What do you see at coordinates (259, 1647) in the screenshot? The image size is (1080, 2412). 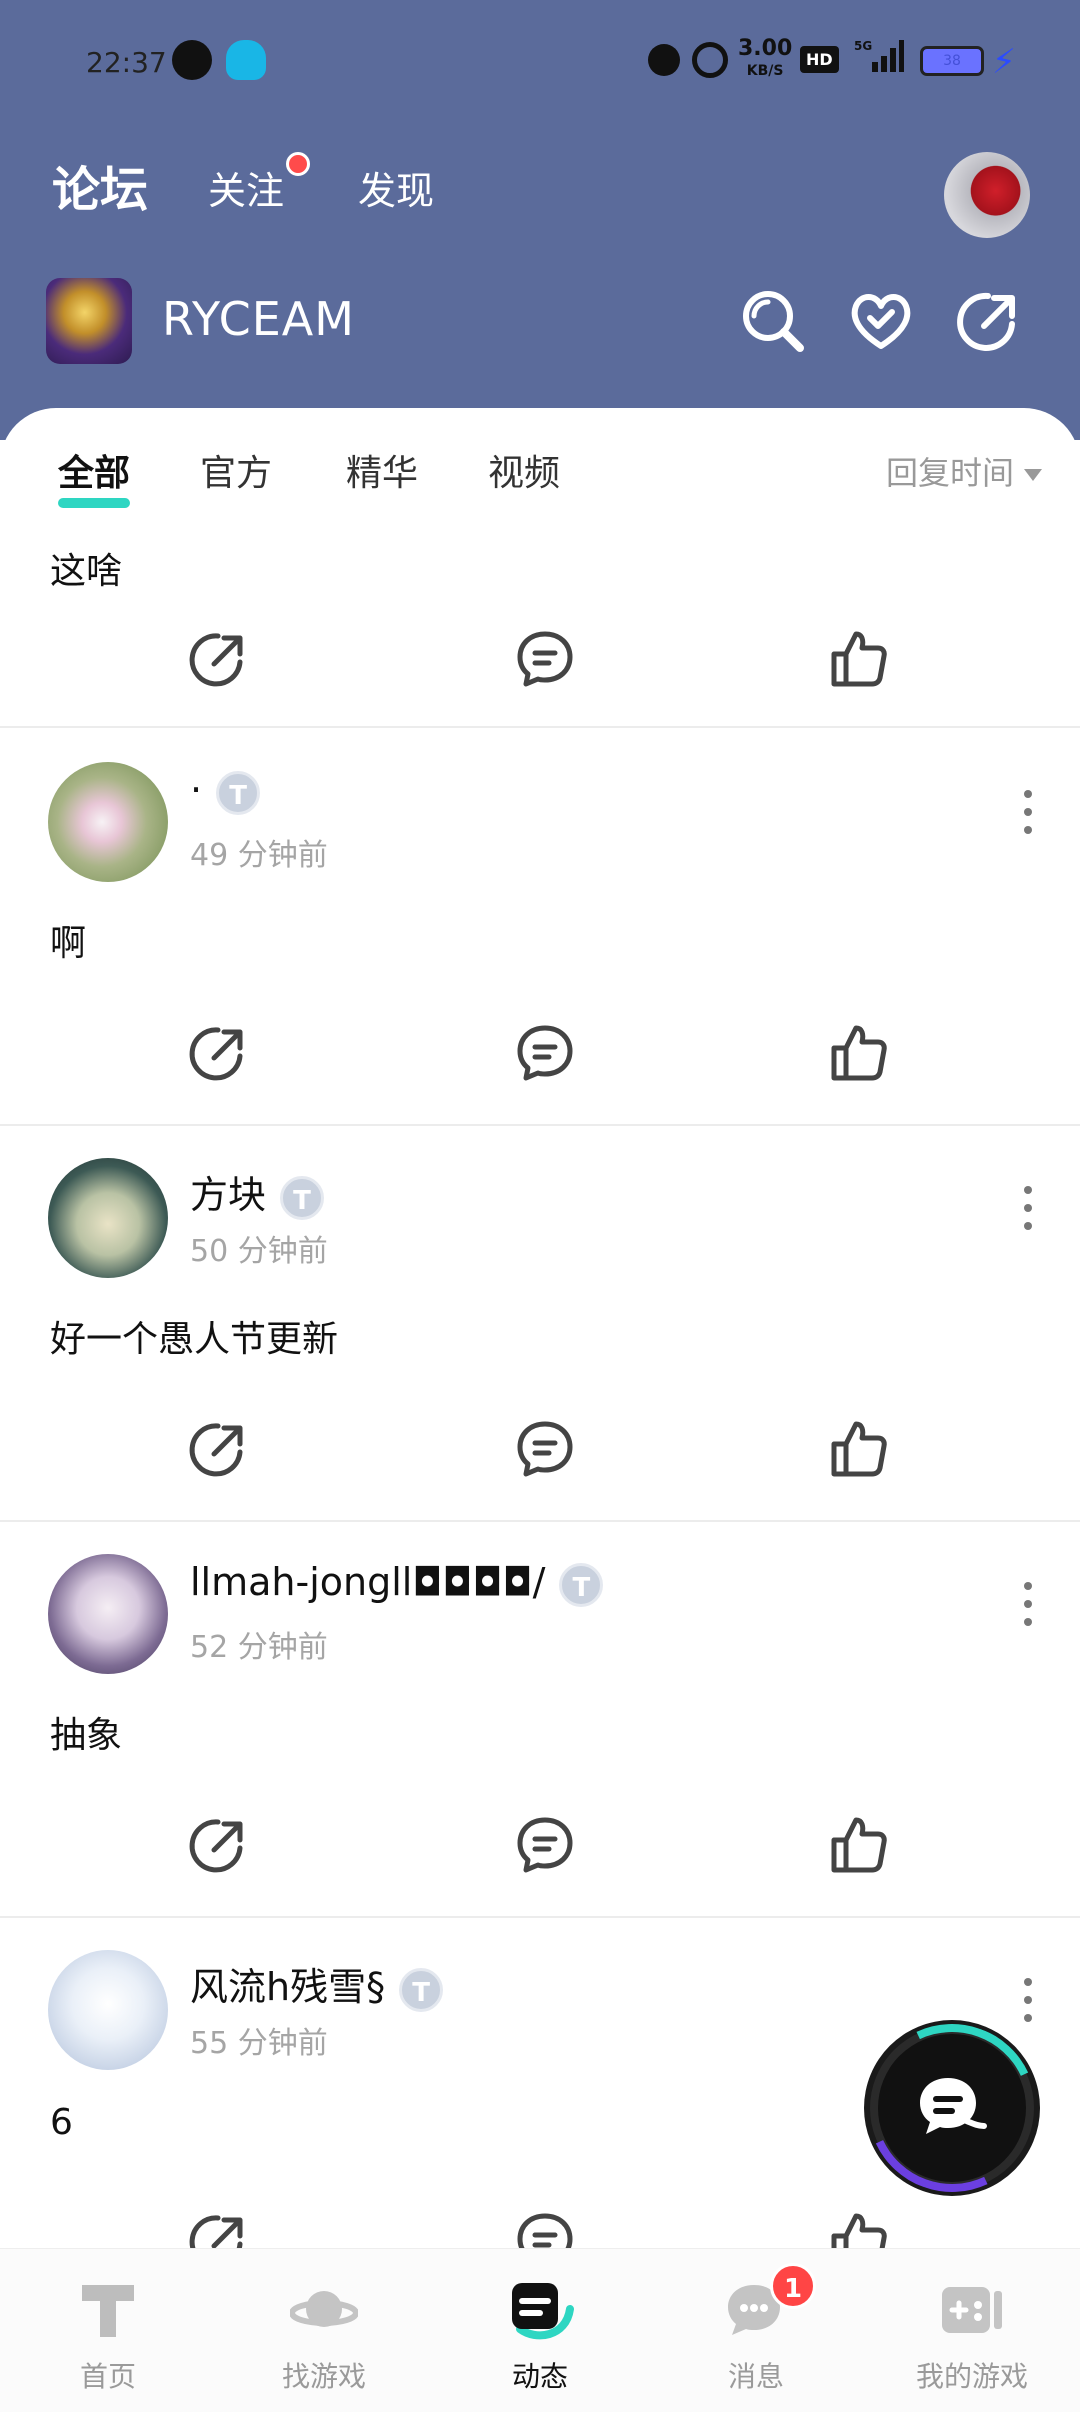 I see `post-time: 52 分钟前` at bounding box center [259, 1647].